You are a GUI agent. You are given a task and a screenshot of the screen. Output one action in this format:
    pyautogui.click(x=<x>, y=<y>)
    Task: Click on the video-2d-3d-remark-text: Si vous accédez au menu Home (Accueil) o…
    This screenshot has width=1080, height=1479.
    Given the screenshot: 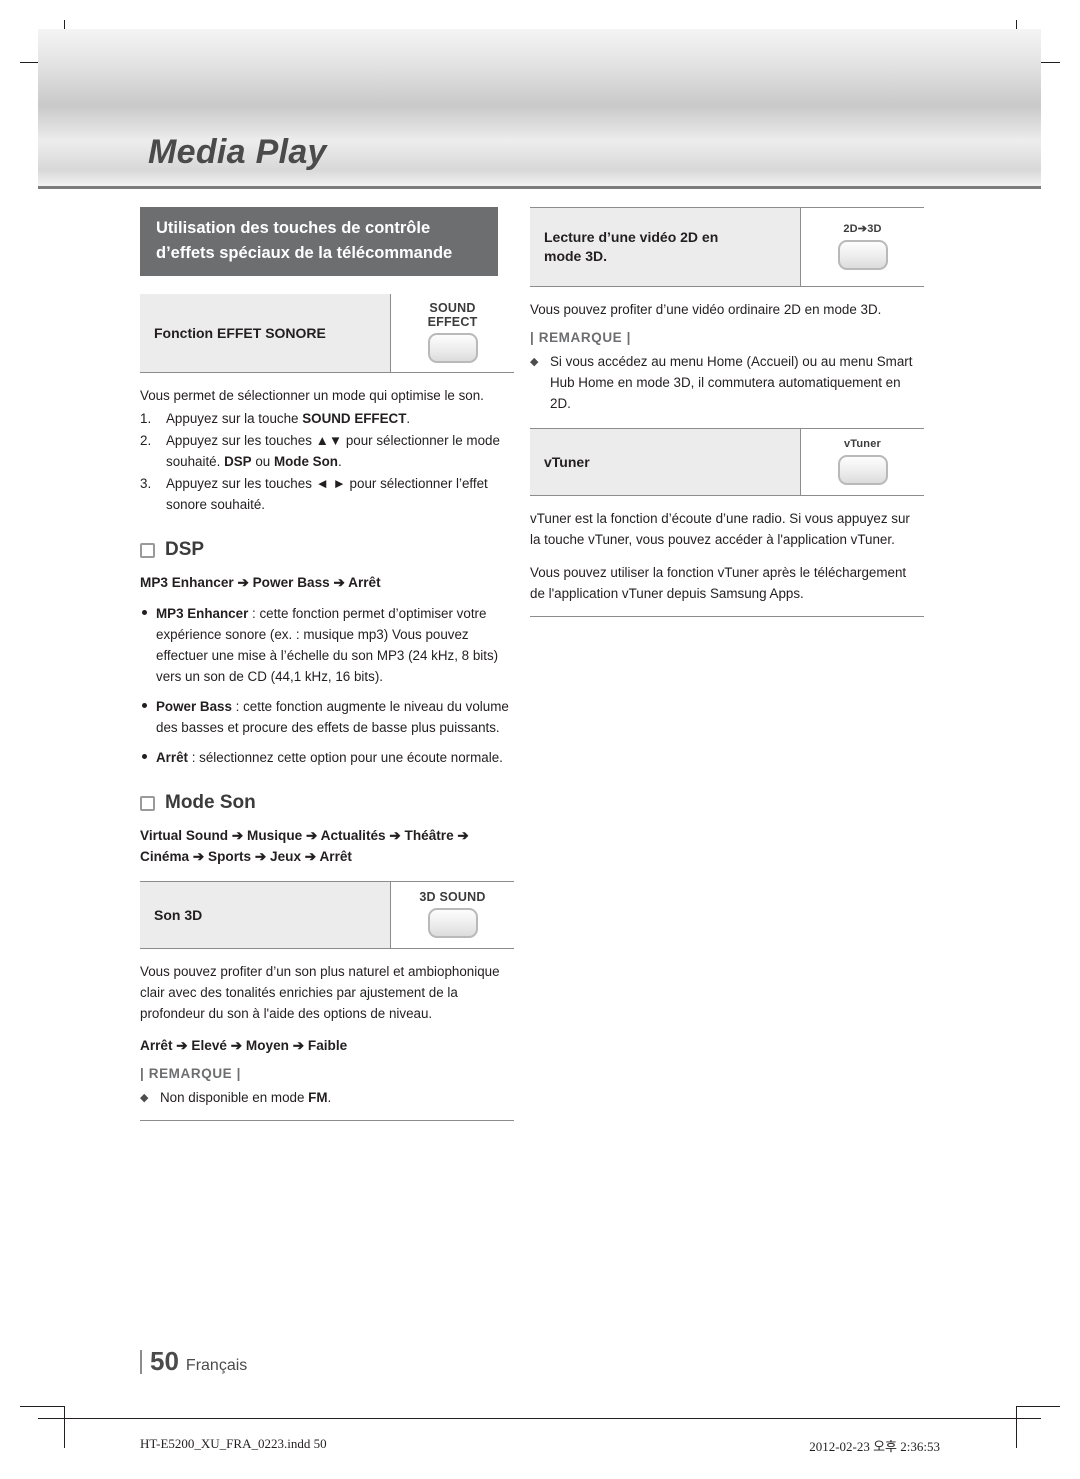 What is the action you would take?
    pyautogui.click(x=731, y=382)
    